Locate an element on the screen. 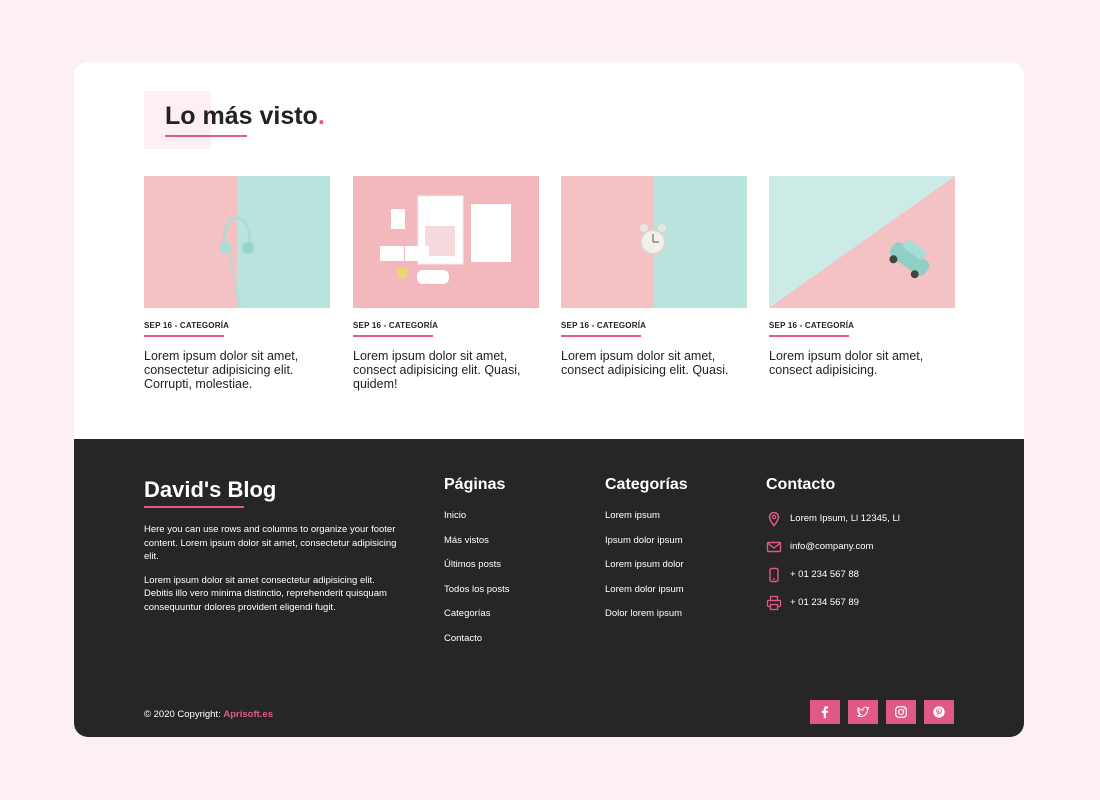 This screenshot has width=1100, height=800. section-title: Lo más visto. is located at coordinates (245, 116).